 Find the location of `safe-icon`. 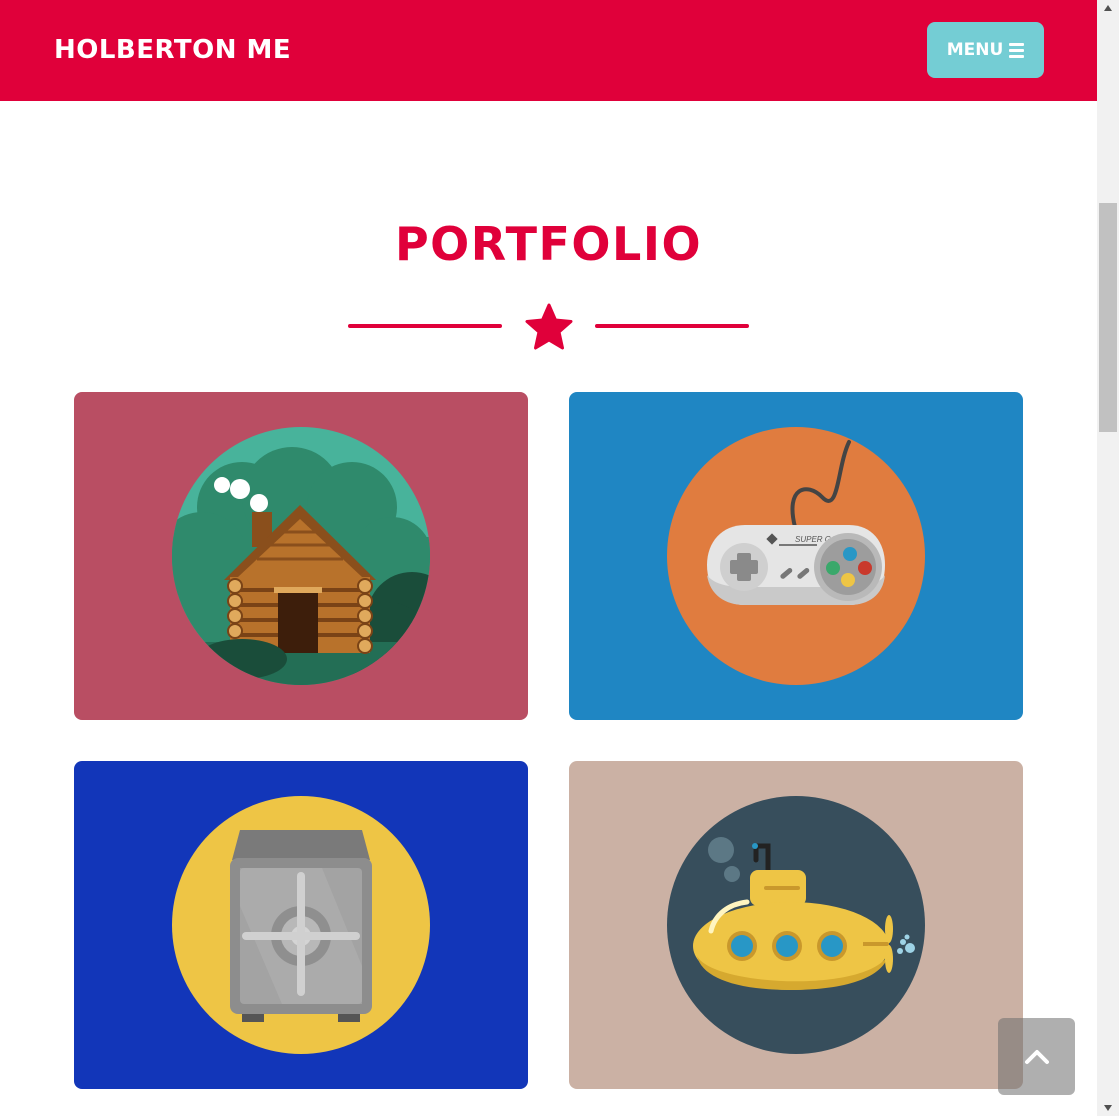

safe-icon is located at coordinates (301, 925).